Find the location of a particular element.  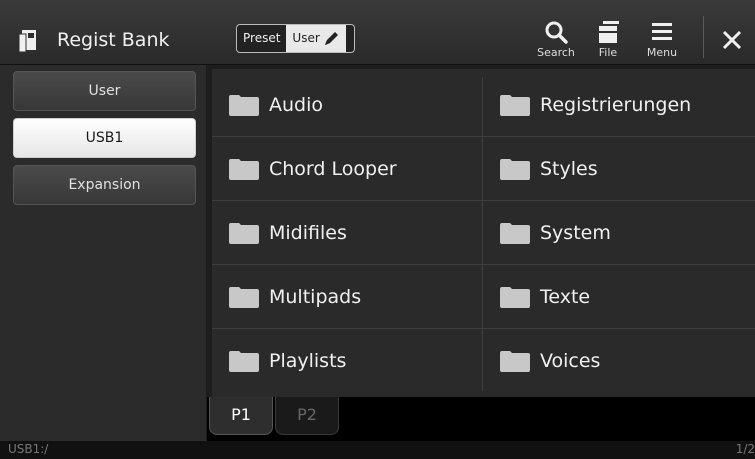

current-path: USB1:/ is located at coordinates (28, 449).